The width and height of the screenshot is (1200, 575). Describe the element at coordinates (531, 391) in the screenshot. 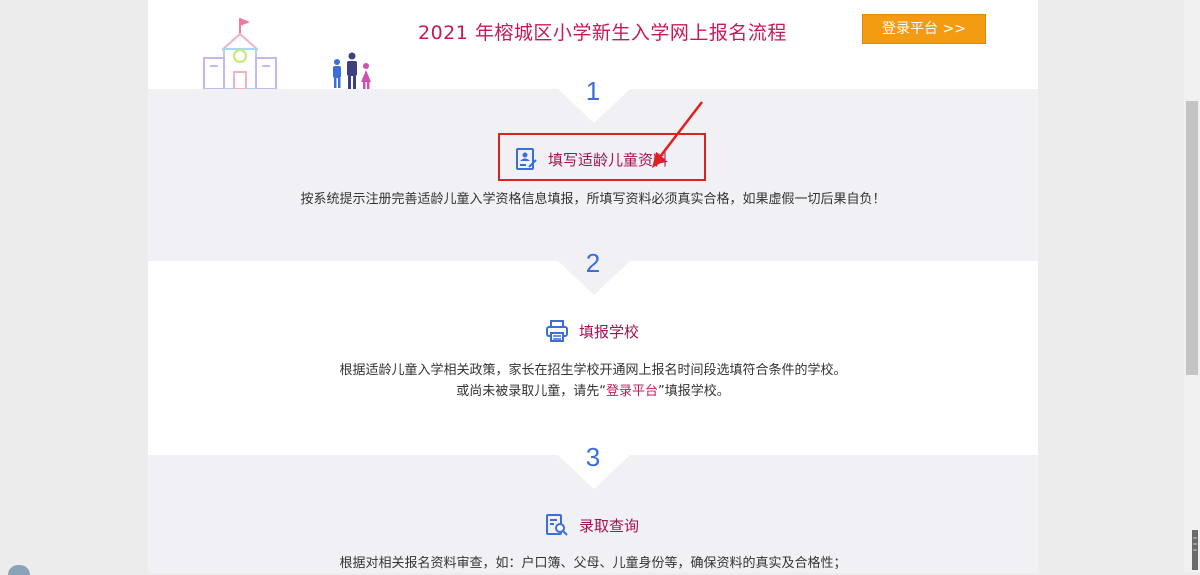

I see `desc-text: 或尚未被录取儿童，请先“` at that location.